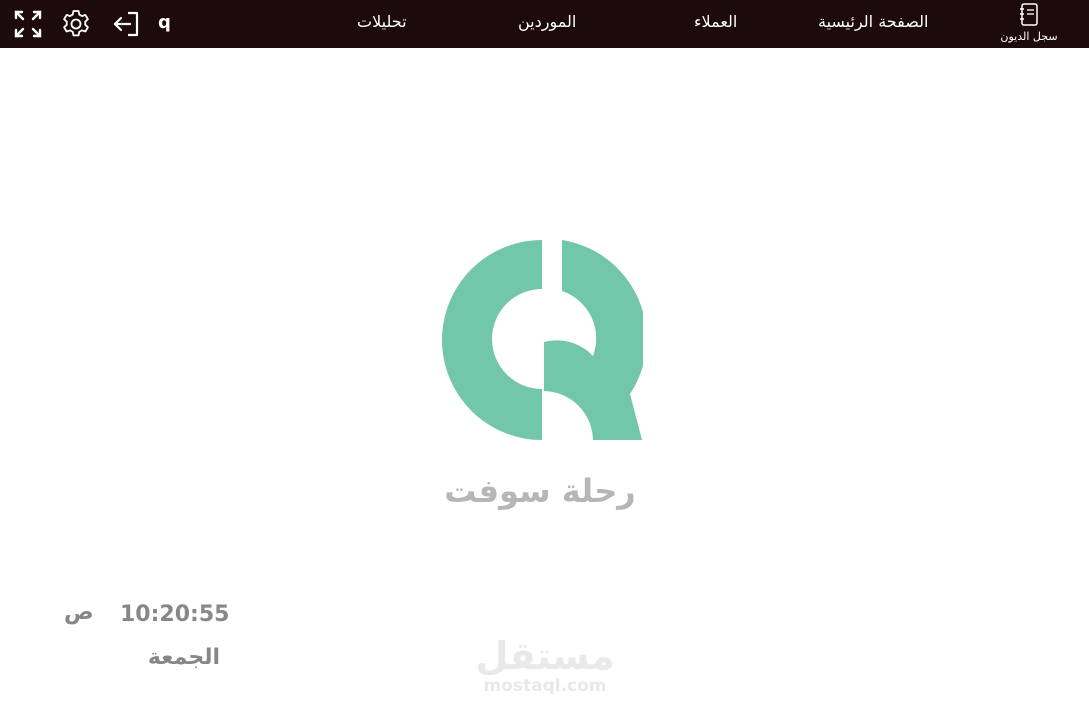 The width and height of the screenshot is (1089, 715). Describe the element at coordinates (175, 614) in the screenshot. I see `clock-time: 10:20:55` at that location.